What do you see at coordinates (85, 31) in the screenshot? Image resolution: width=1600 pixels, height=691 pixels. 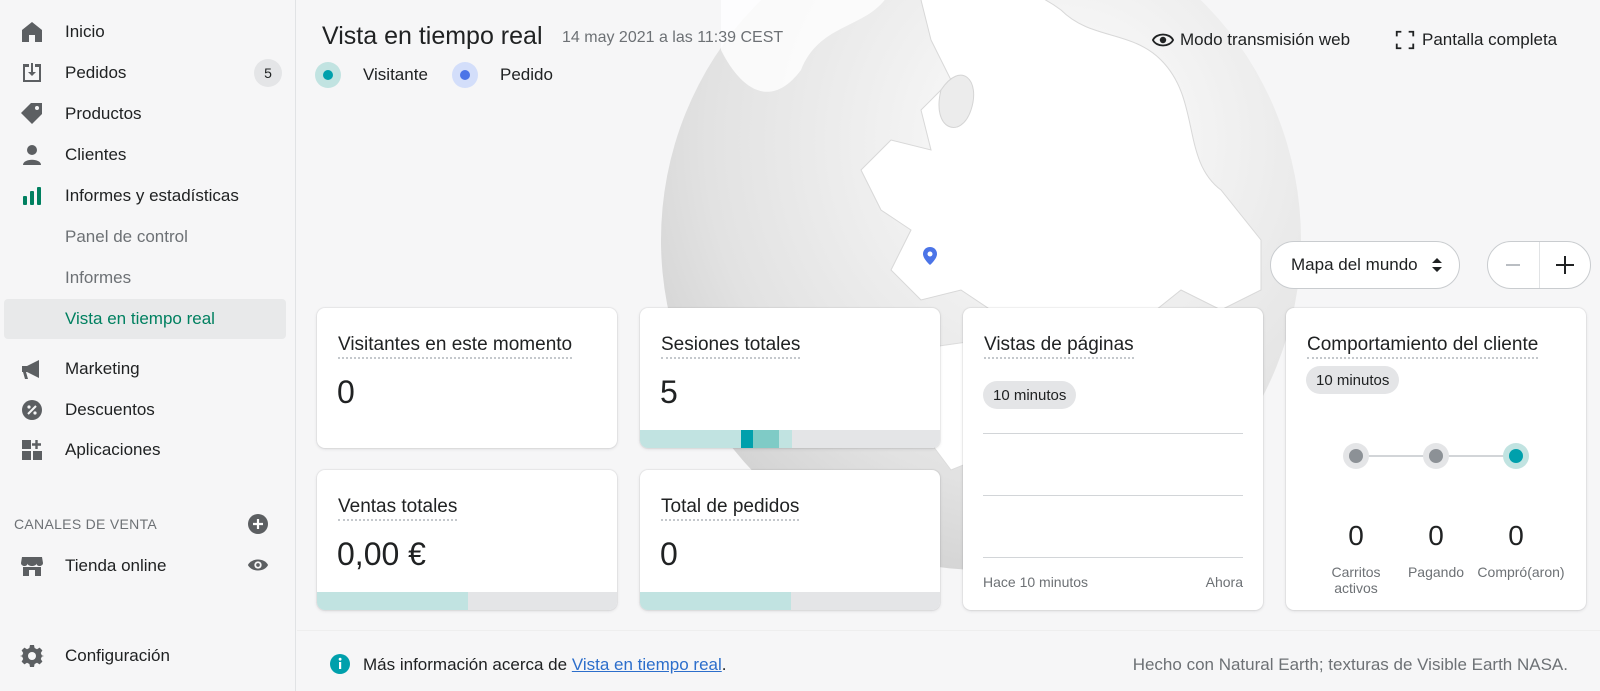 I see `sidebar-item-label: Inicio` at bounding box center [85, 31].